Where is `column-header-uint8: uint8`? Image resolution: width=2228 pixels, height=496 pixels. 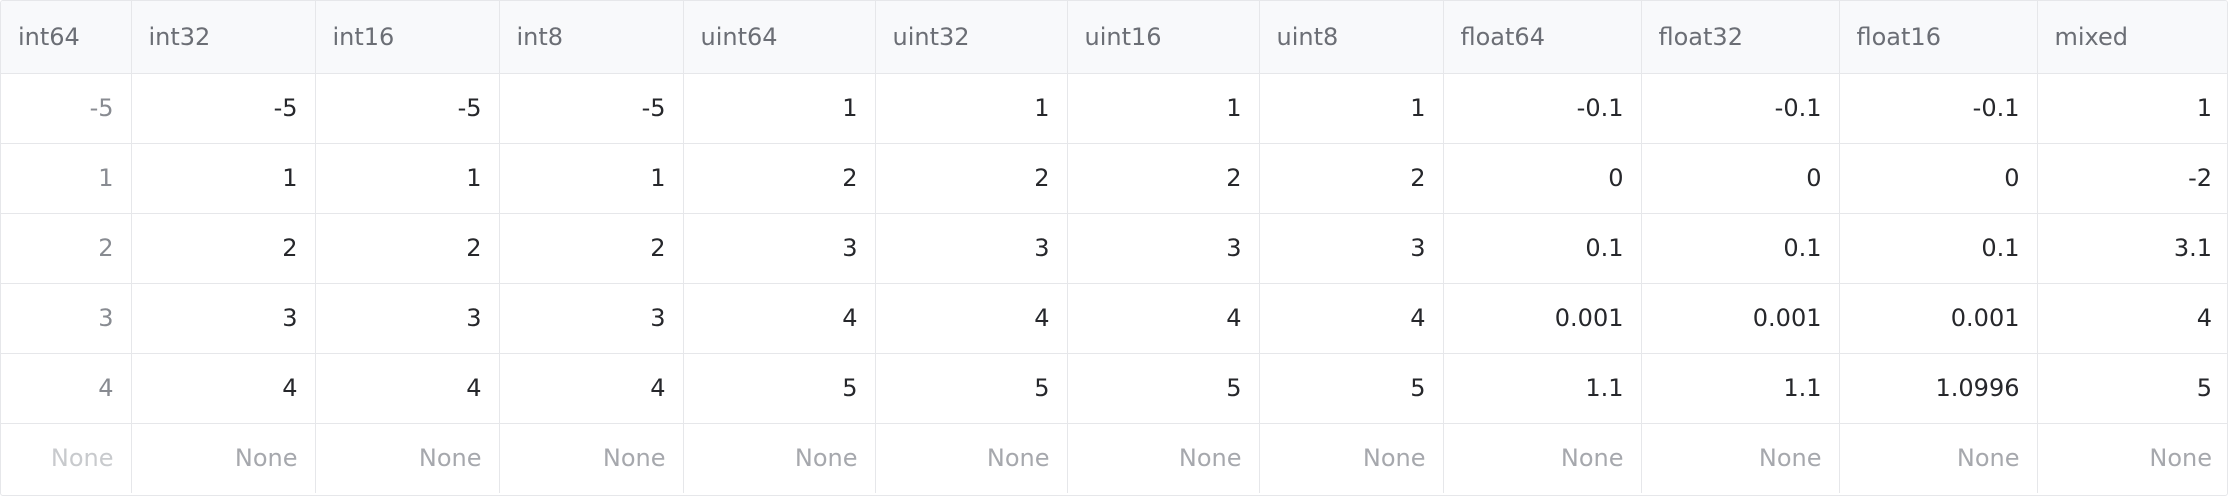 column-header-uint8: uint8 is located at coordinates (1351, 37).